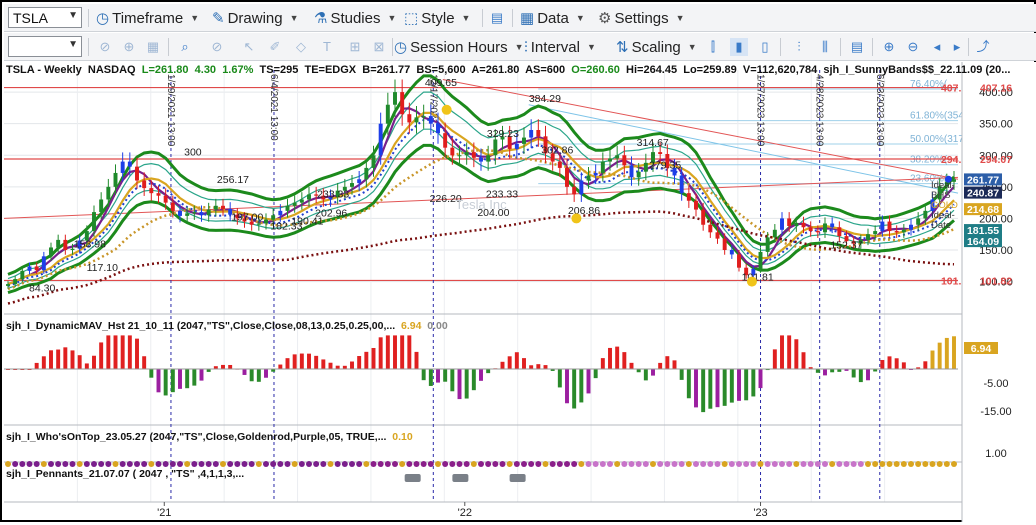 The width and height of the screenshot is (1036, 525). What do you see at coordinates (641, 18) in the screenshot?
I see `settings-button: ⚙ Settings ▼` at bounding box center [641, 18].